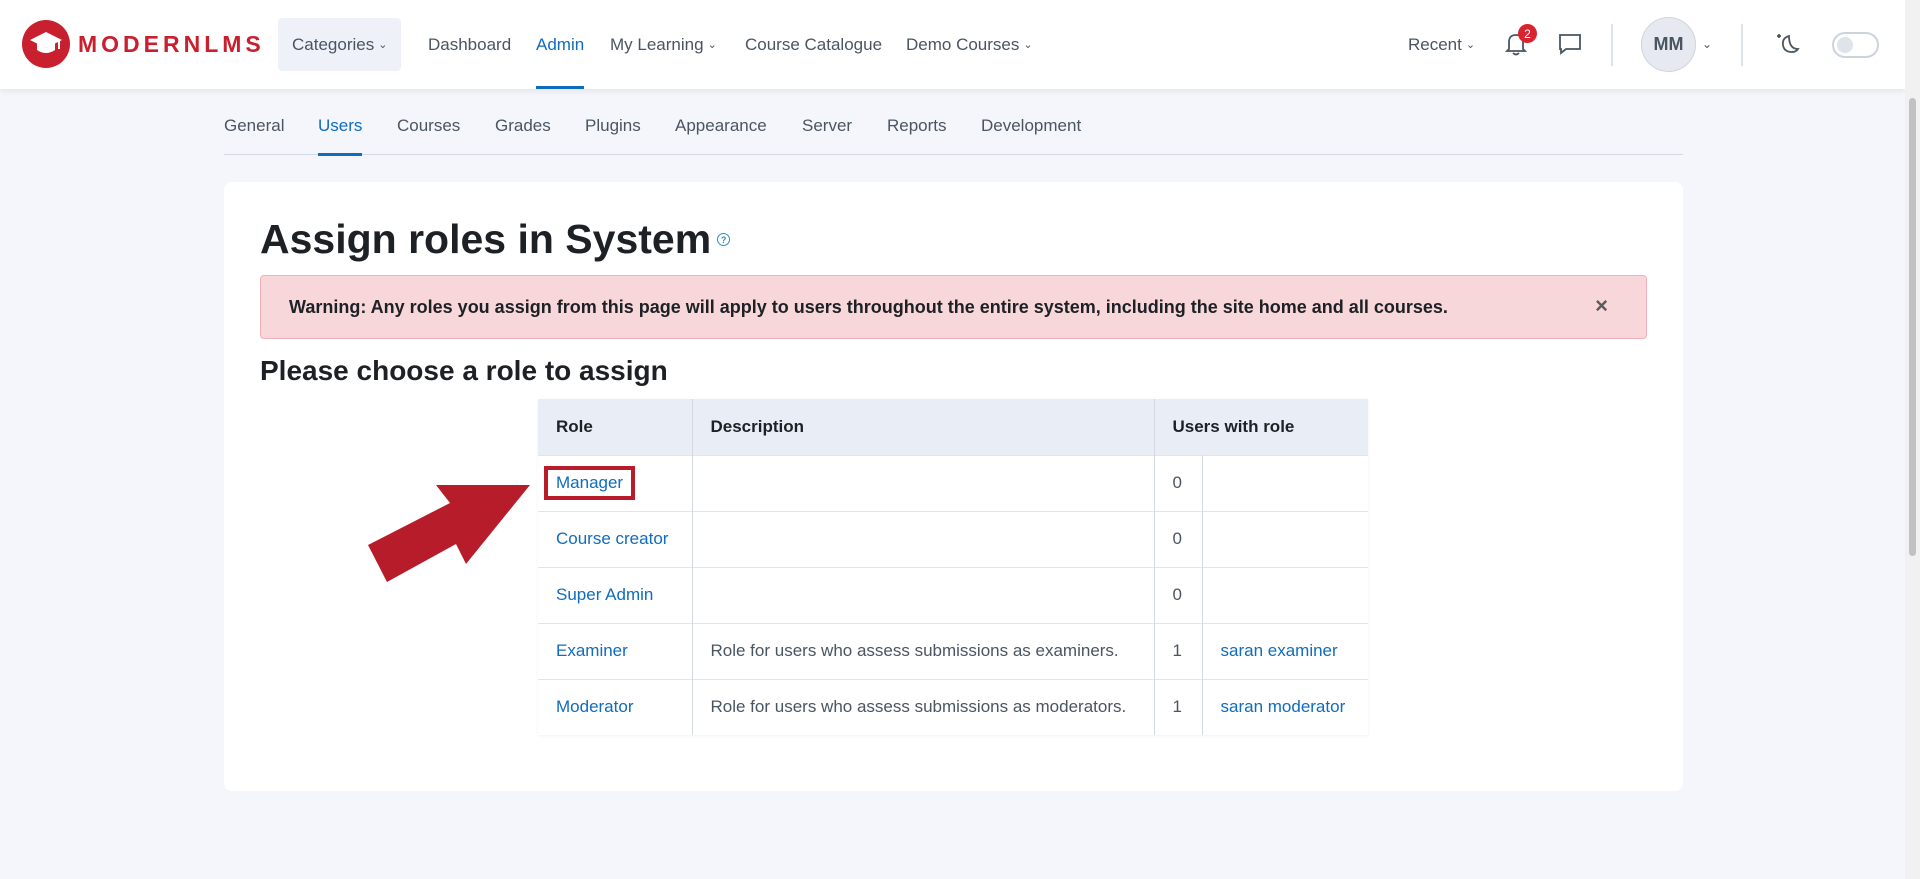  Describe the element at coordinates (923, 427) in the screenshot. I see `header-description: Description` at that location.